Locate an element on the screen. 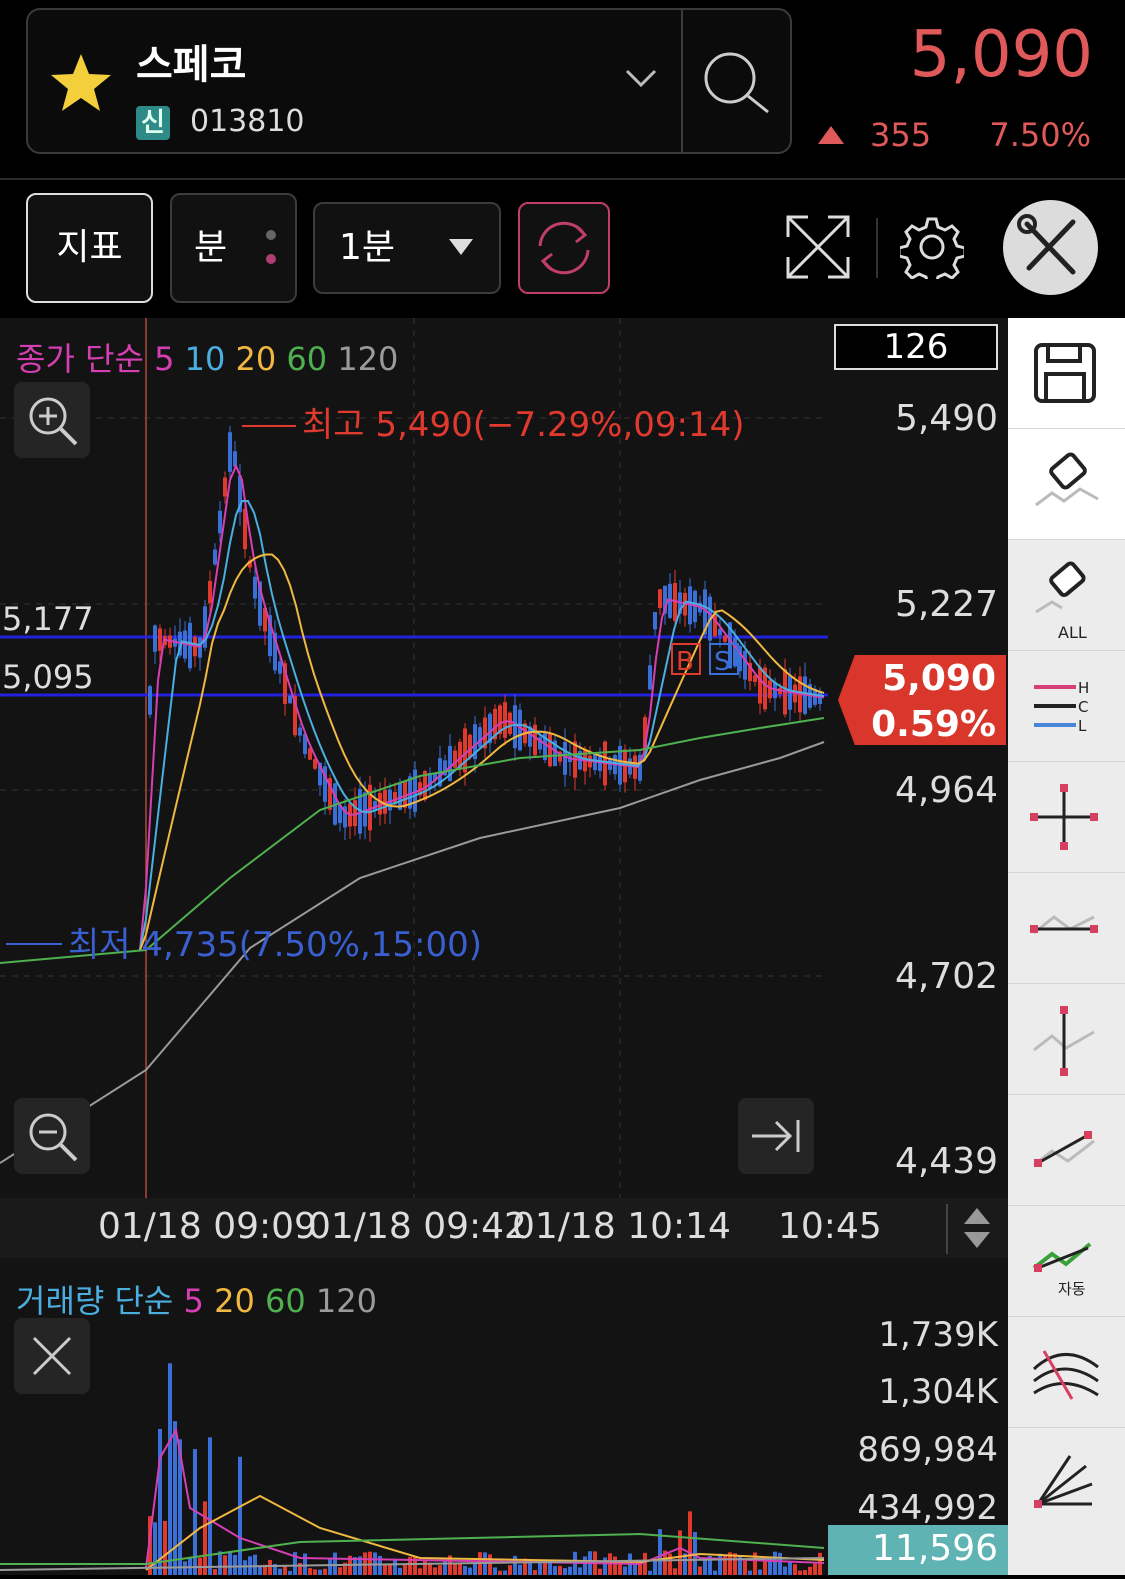 The width and height of the screenshot is (1125, 1579). current-price: 5,090 is located at coordinates (1001, 55).